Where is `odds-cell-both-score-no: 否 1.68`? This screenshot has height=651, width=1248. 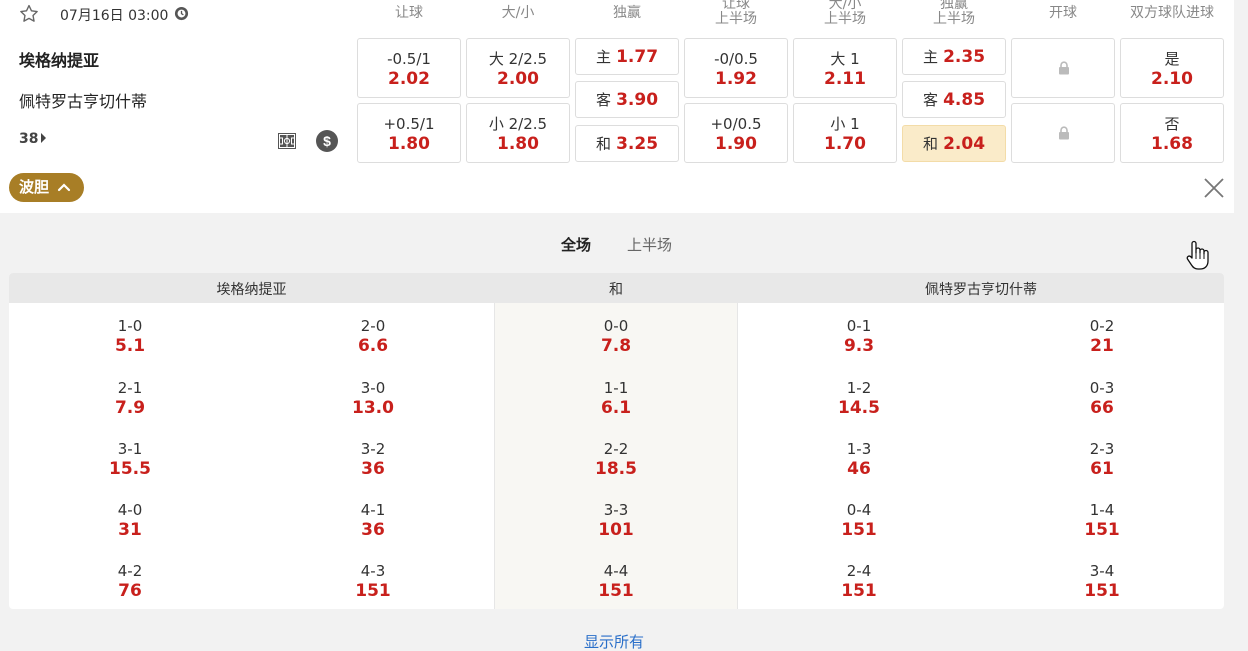 odds-cell-both-score-no: 否 1.68 is located at coordinates (1172, 133).